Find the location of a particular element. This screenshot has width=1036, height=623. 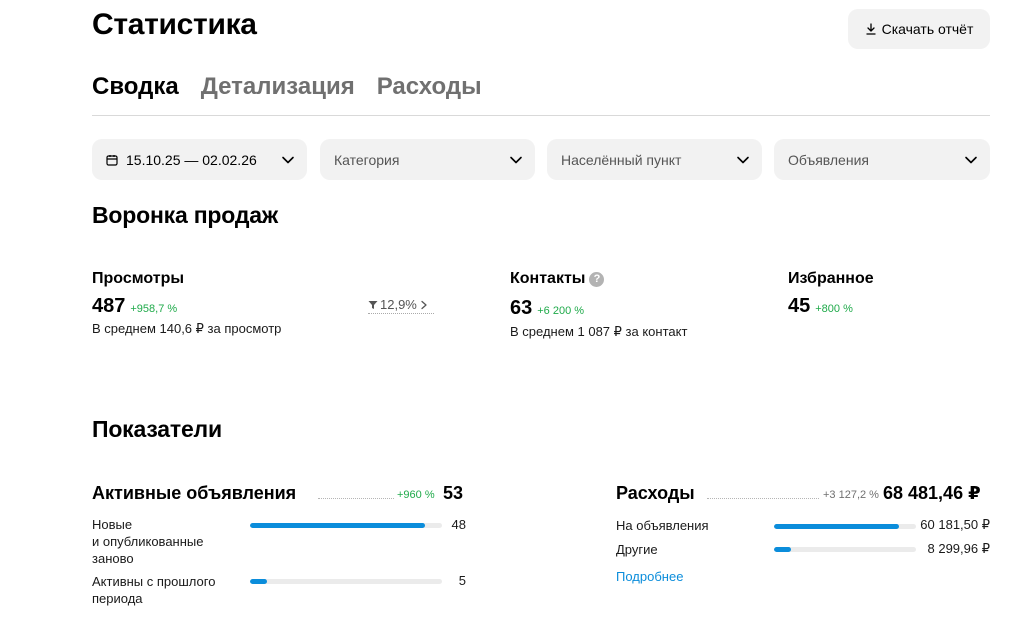

active-ads-row-label: Новые и опубликованные заново is located at coordinates (148, 541).